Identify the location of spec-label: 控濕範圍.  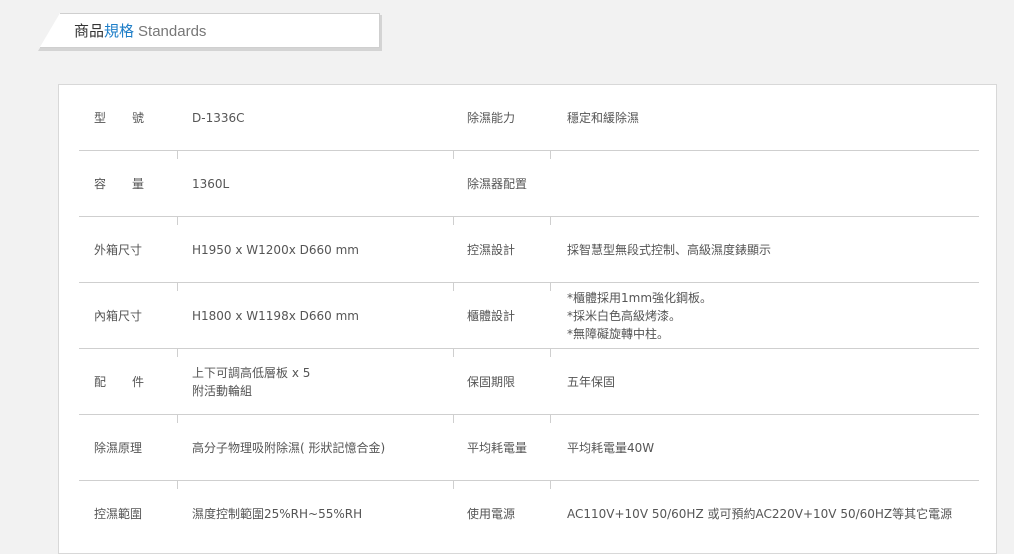
(118, 513).